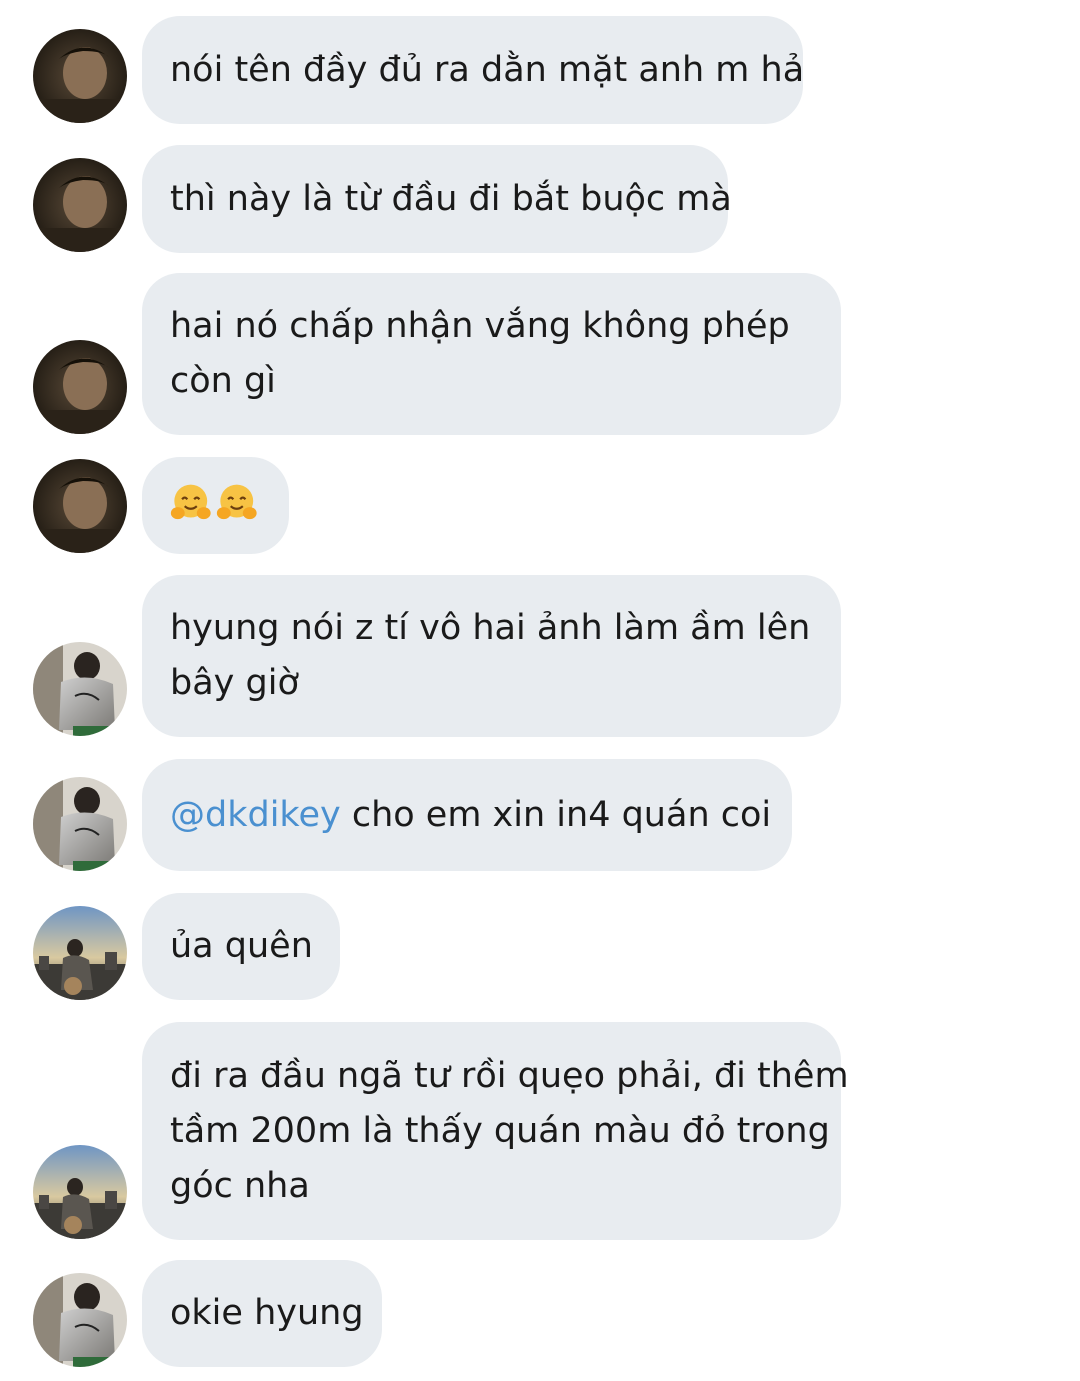  I want to click on message-text: hai nó chấp nhận vắng không phép, so click(480, 326).